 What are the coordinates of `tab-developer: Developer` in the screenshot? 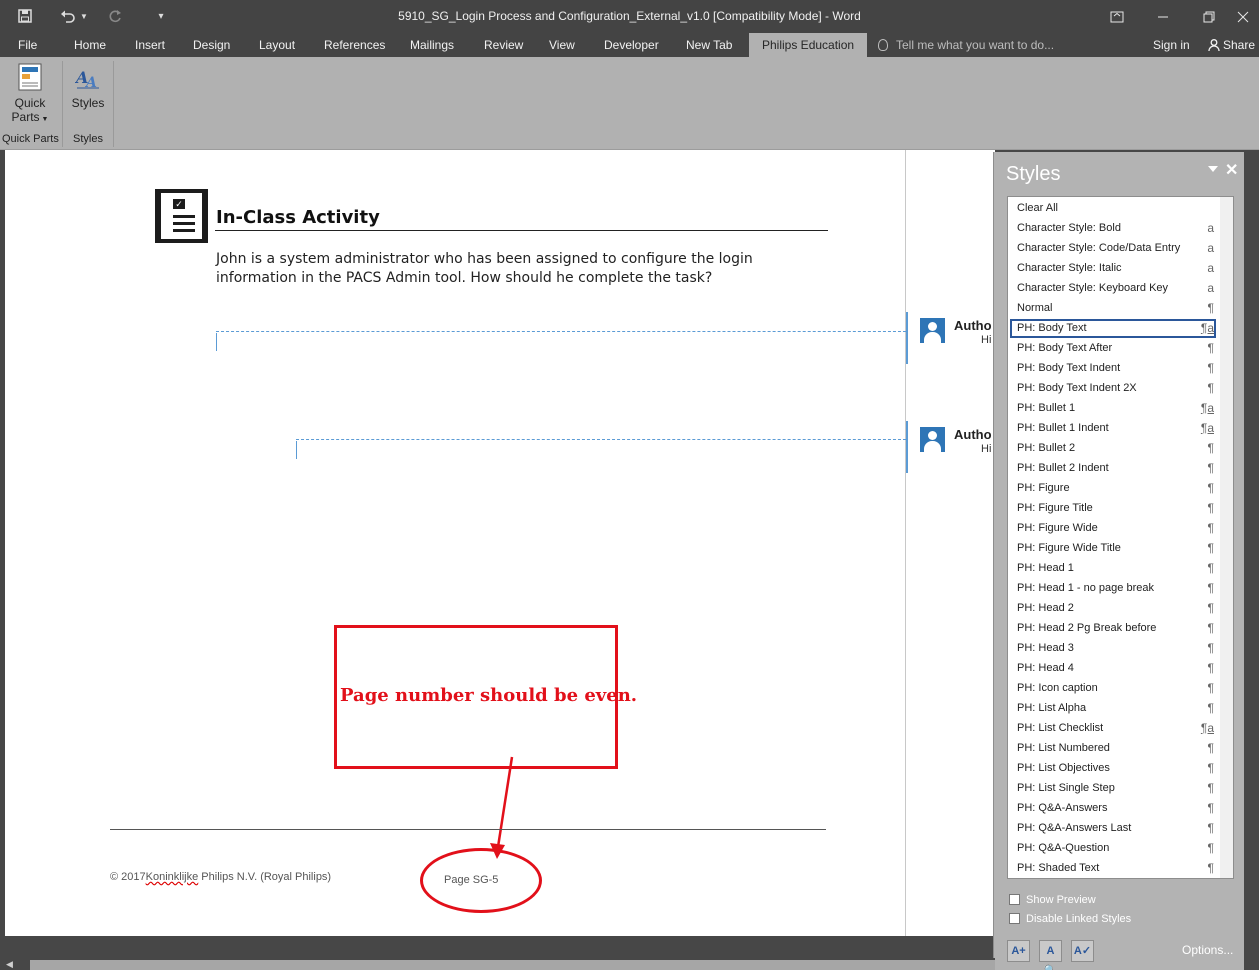 It's located at (631, 45).